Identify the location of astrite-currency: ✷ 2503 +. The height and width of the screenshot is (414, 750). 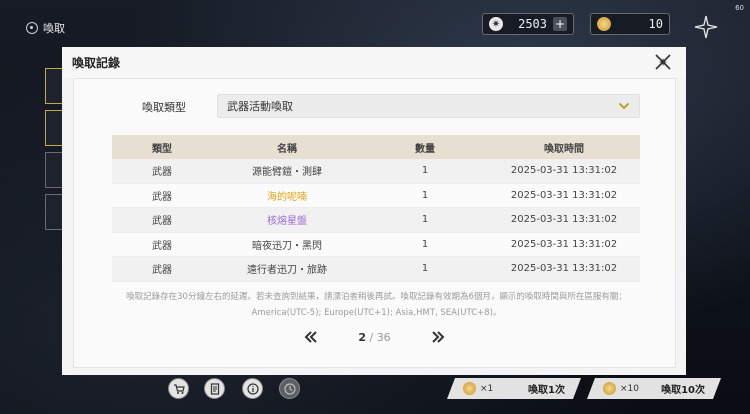
(528, 24).